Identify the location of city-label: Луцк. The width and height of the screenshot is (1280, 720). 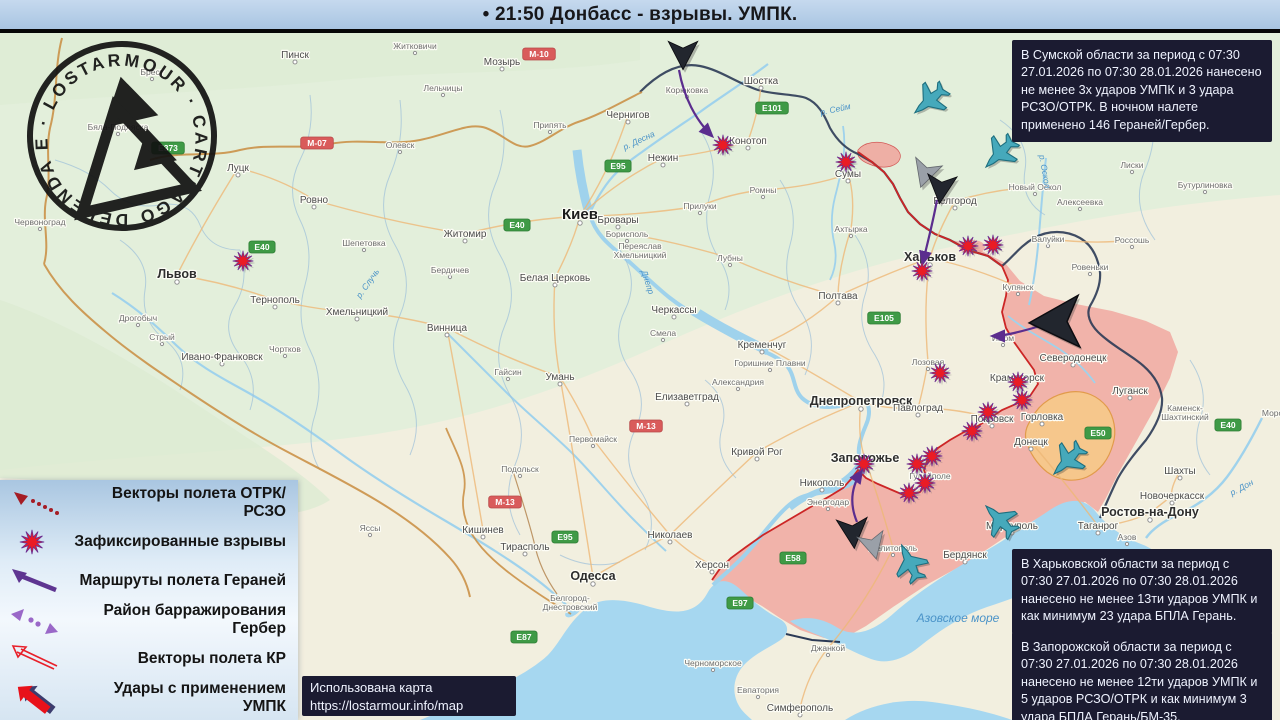
(238, 168).